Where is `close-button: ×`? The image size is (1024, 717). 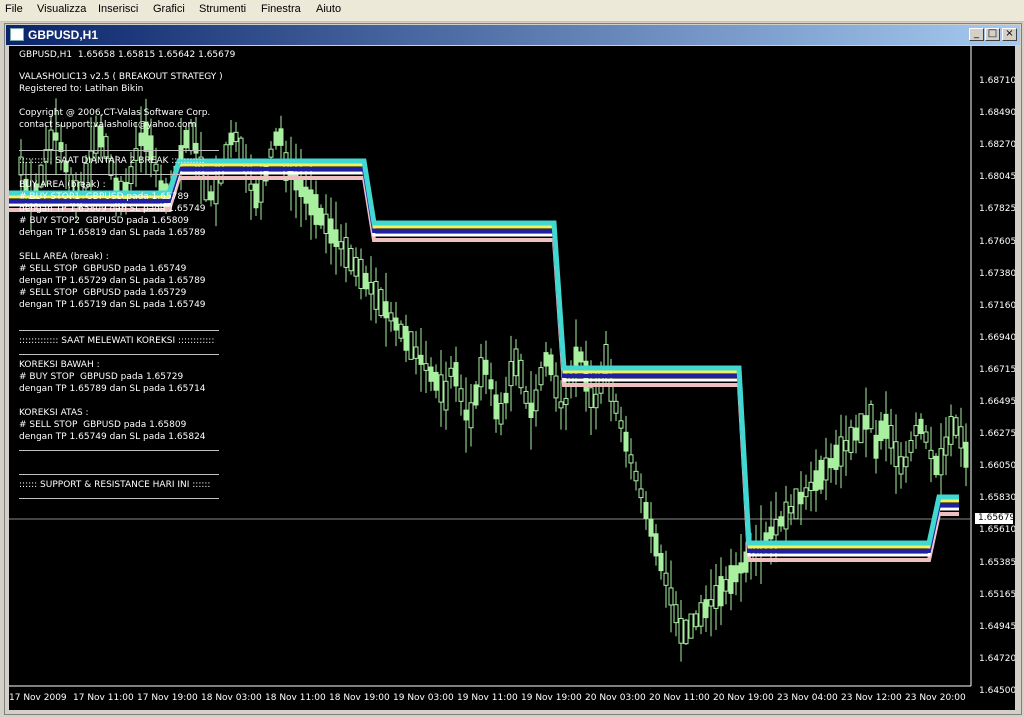 close-button: × is located at coordinates (1009, 34).